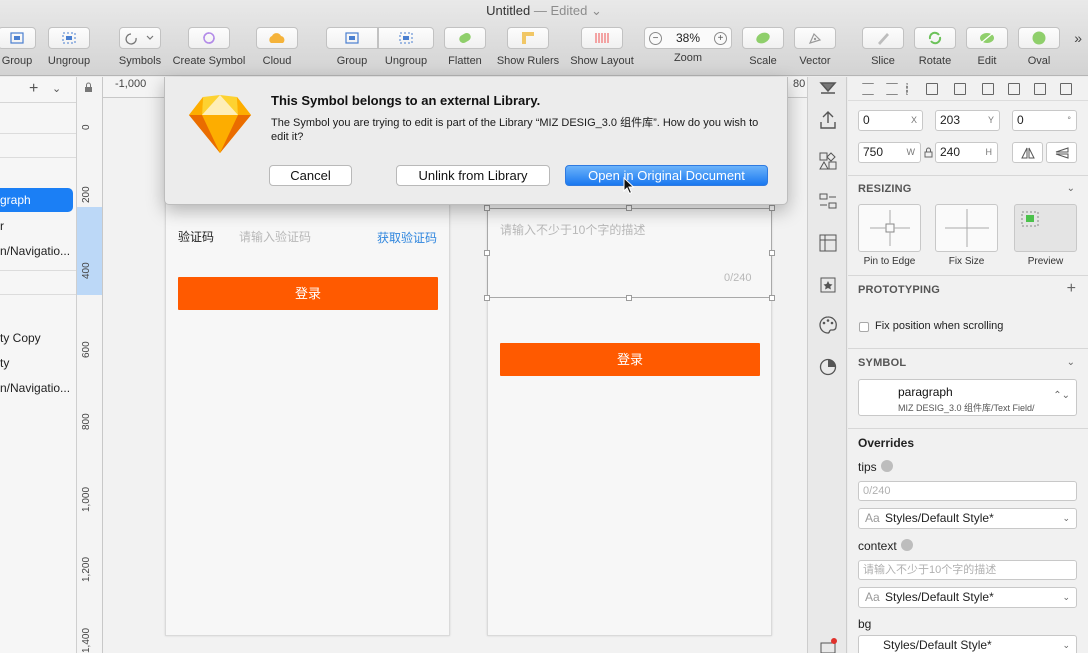 This screenshot has width=1088, height=653. Describe the element at coordinates (892, 89) in the screenshot. I see `distribute-vertical-icon` at that location.